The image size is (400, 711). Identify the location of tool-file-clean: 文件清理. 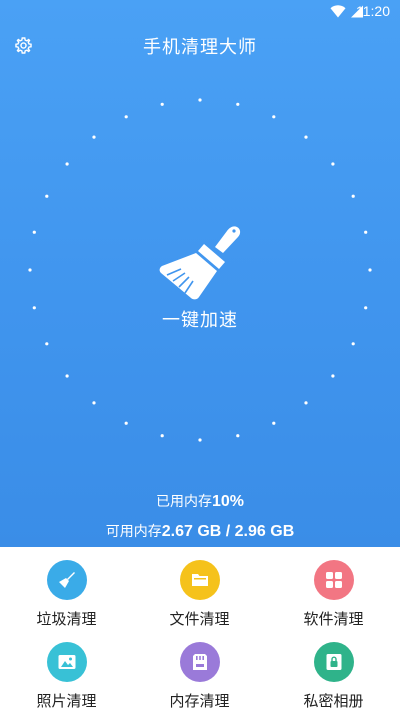
(199, 588).